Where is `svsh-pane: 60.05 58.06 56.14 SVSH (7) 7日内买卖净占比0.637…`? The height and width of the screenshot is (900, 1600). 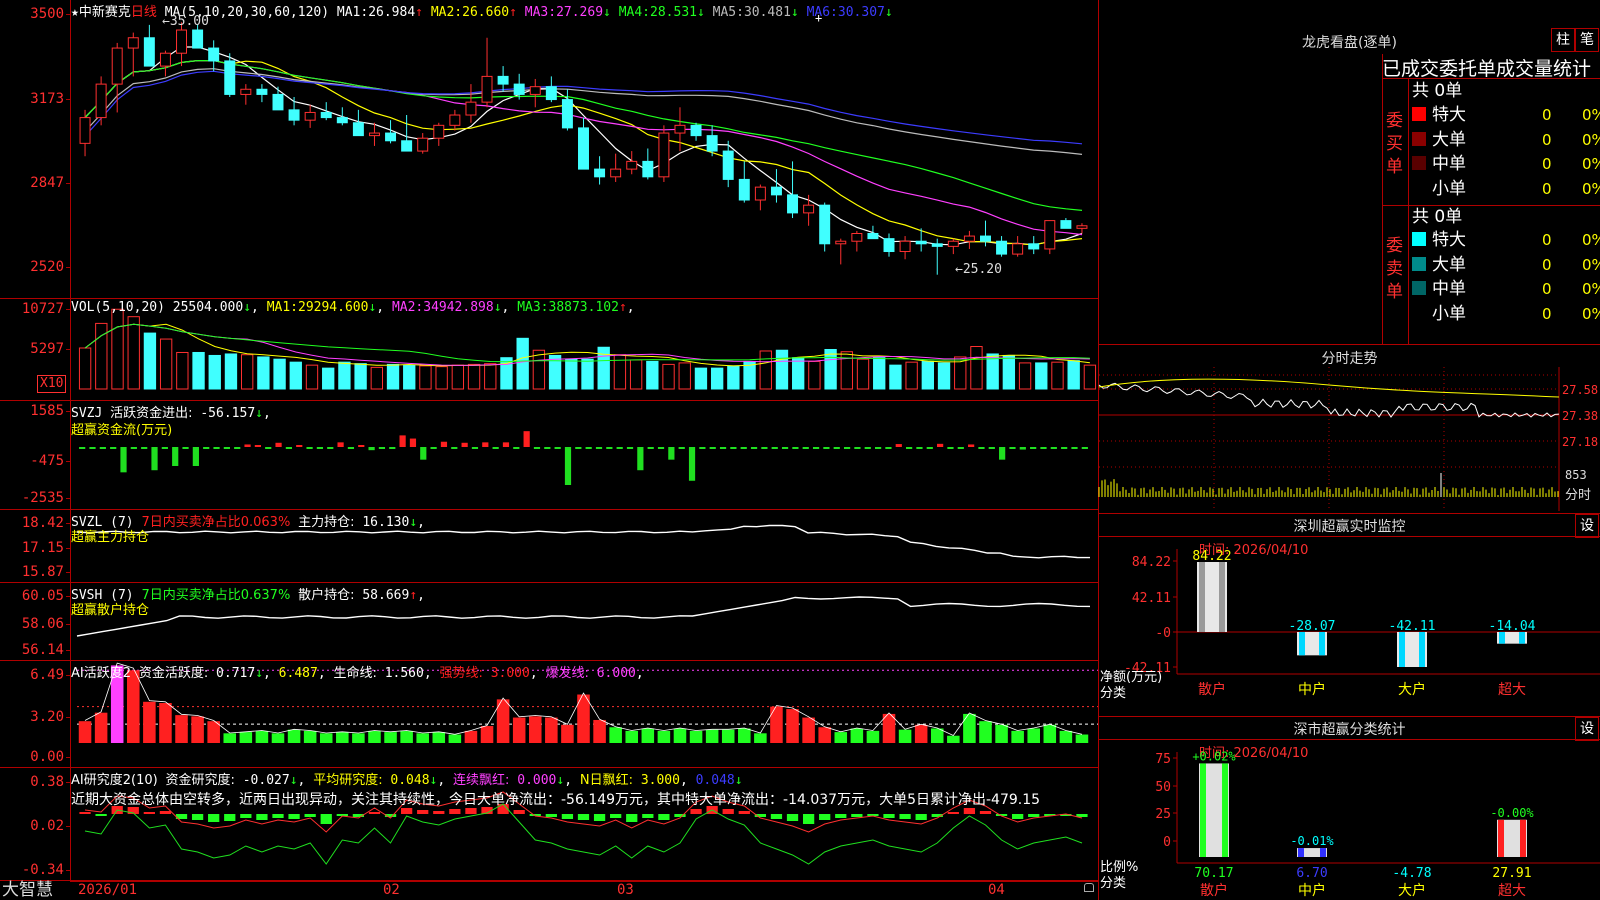 svsh-pane: 60.05 58.06 56.14 SVSH (7) 7日内买卖净占比0.637… is located at coordinates (549, 622).